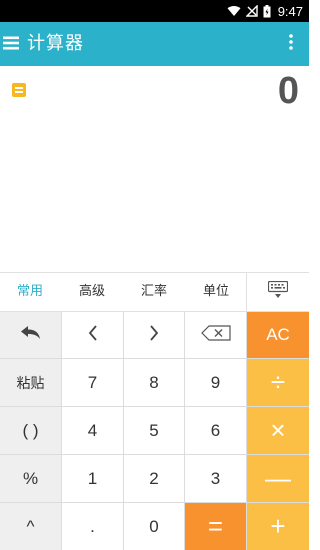 The height and width of the screenshot is (550, 320). I want to click on tab-exchange-rate: 汇率, so click(154, 292).